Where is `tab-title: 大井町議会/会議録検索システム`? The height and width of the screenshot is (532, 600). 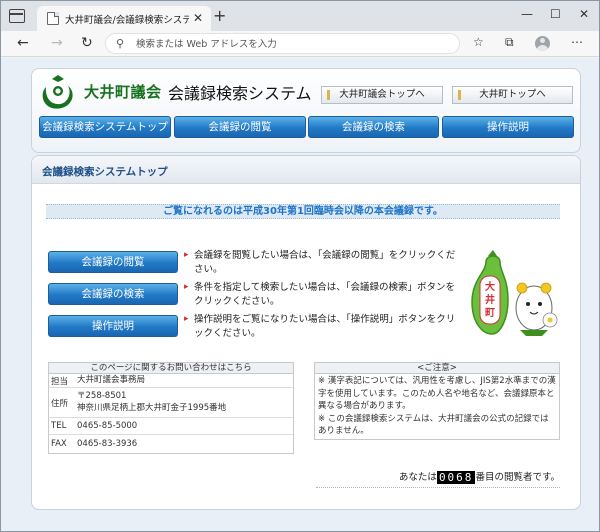
tab-title: 大井町議会/会議録検索システム is located at coordinates (127, 20).